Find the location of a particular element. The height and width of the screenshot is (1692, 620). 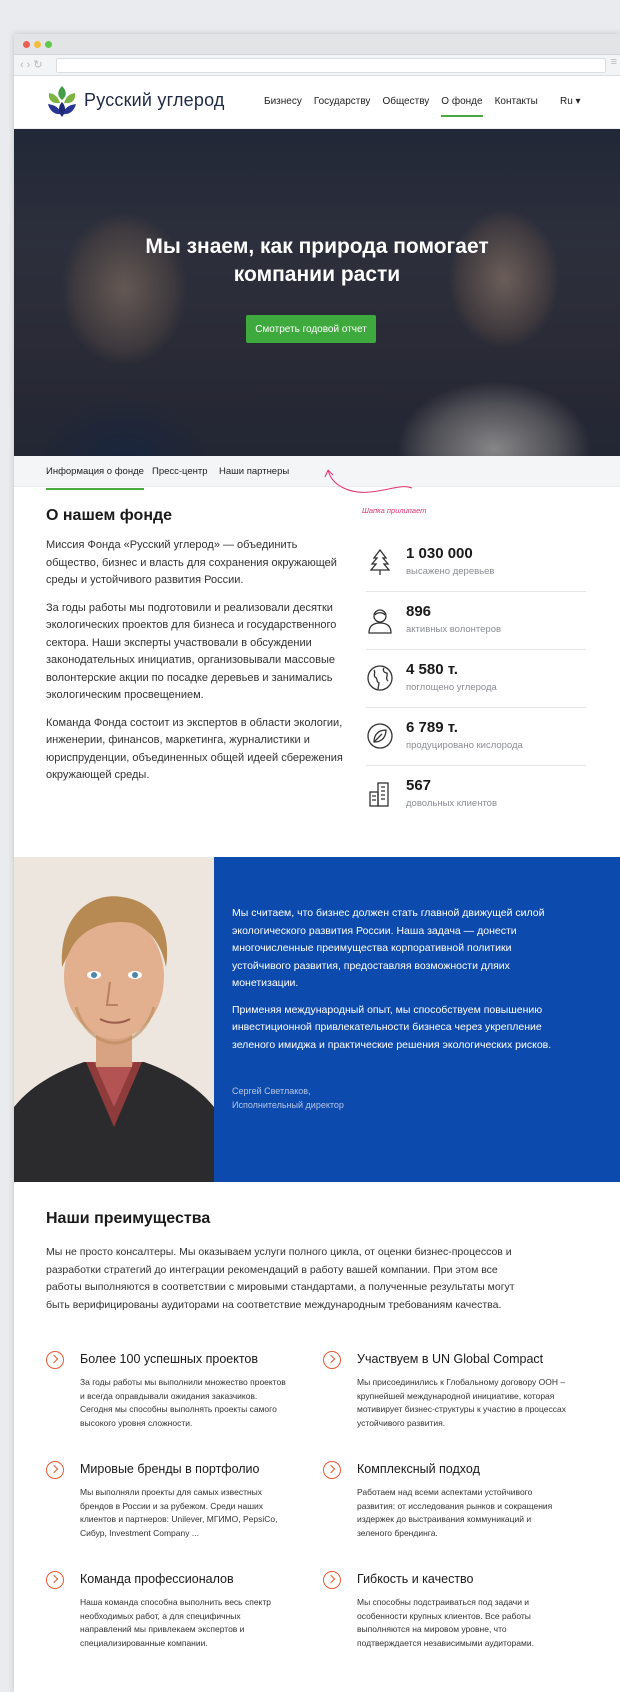

buildings-icon is located at coordinates (379, 794).